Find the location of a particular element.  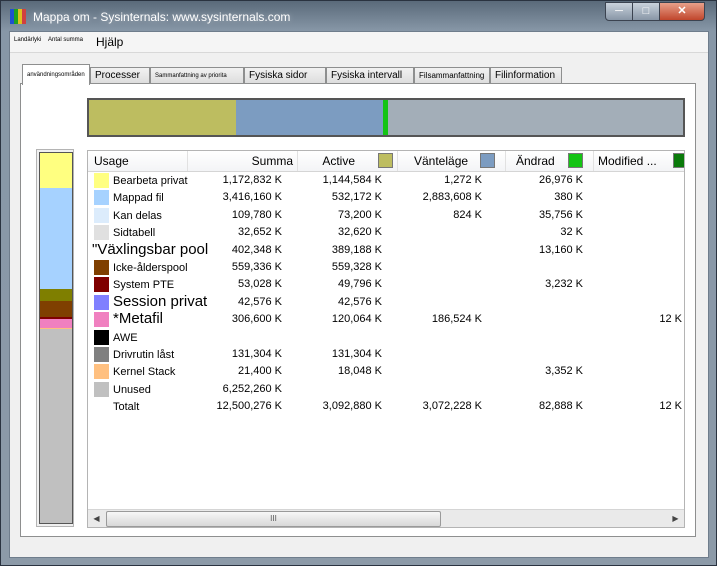

active-color-swatch is located at coordinates (385, 160).